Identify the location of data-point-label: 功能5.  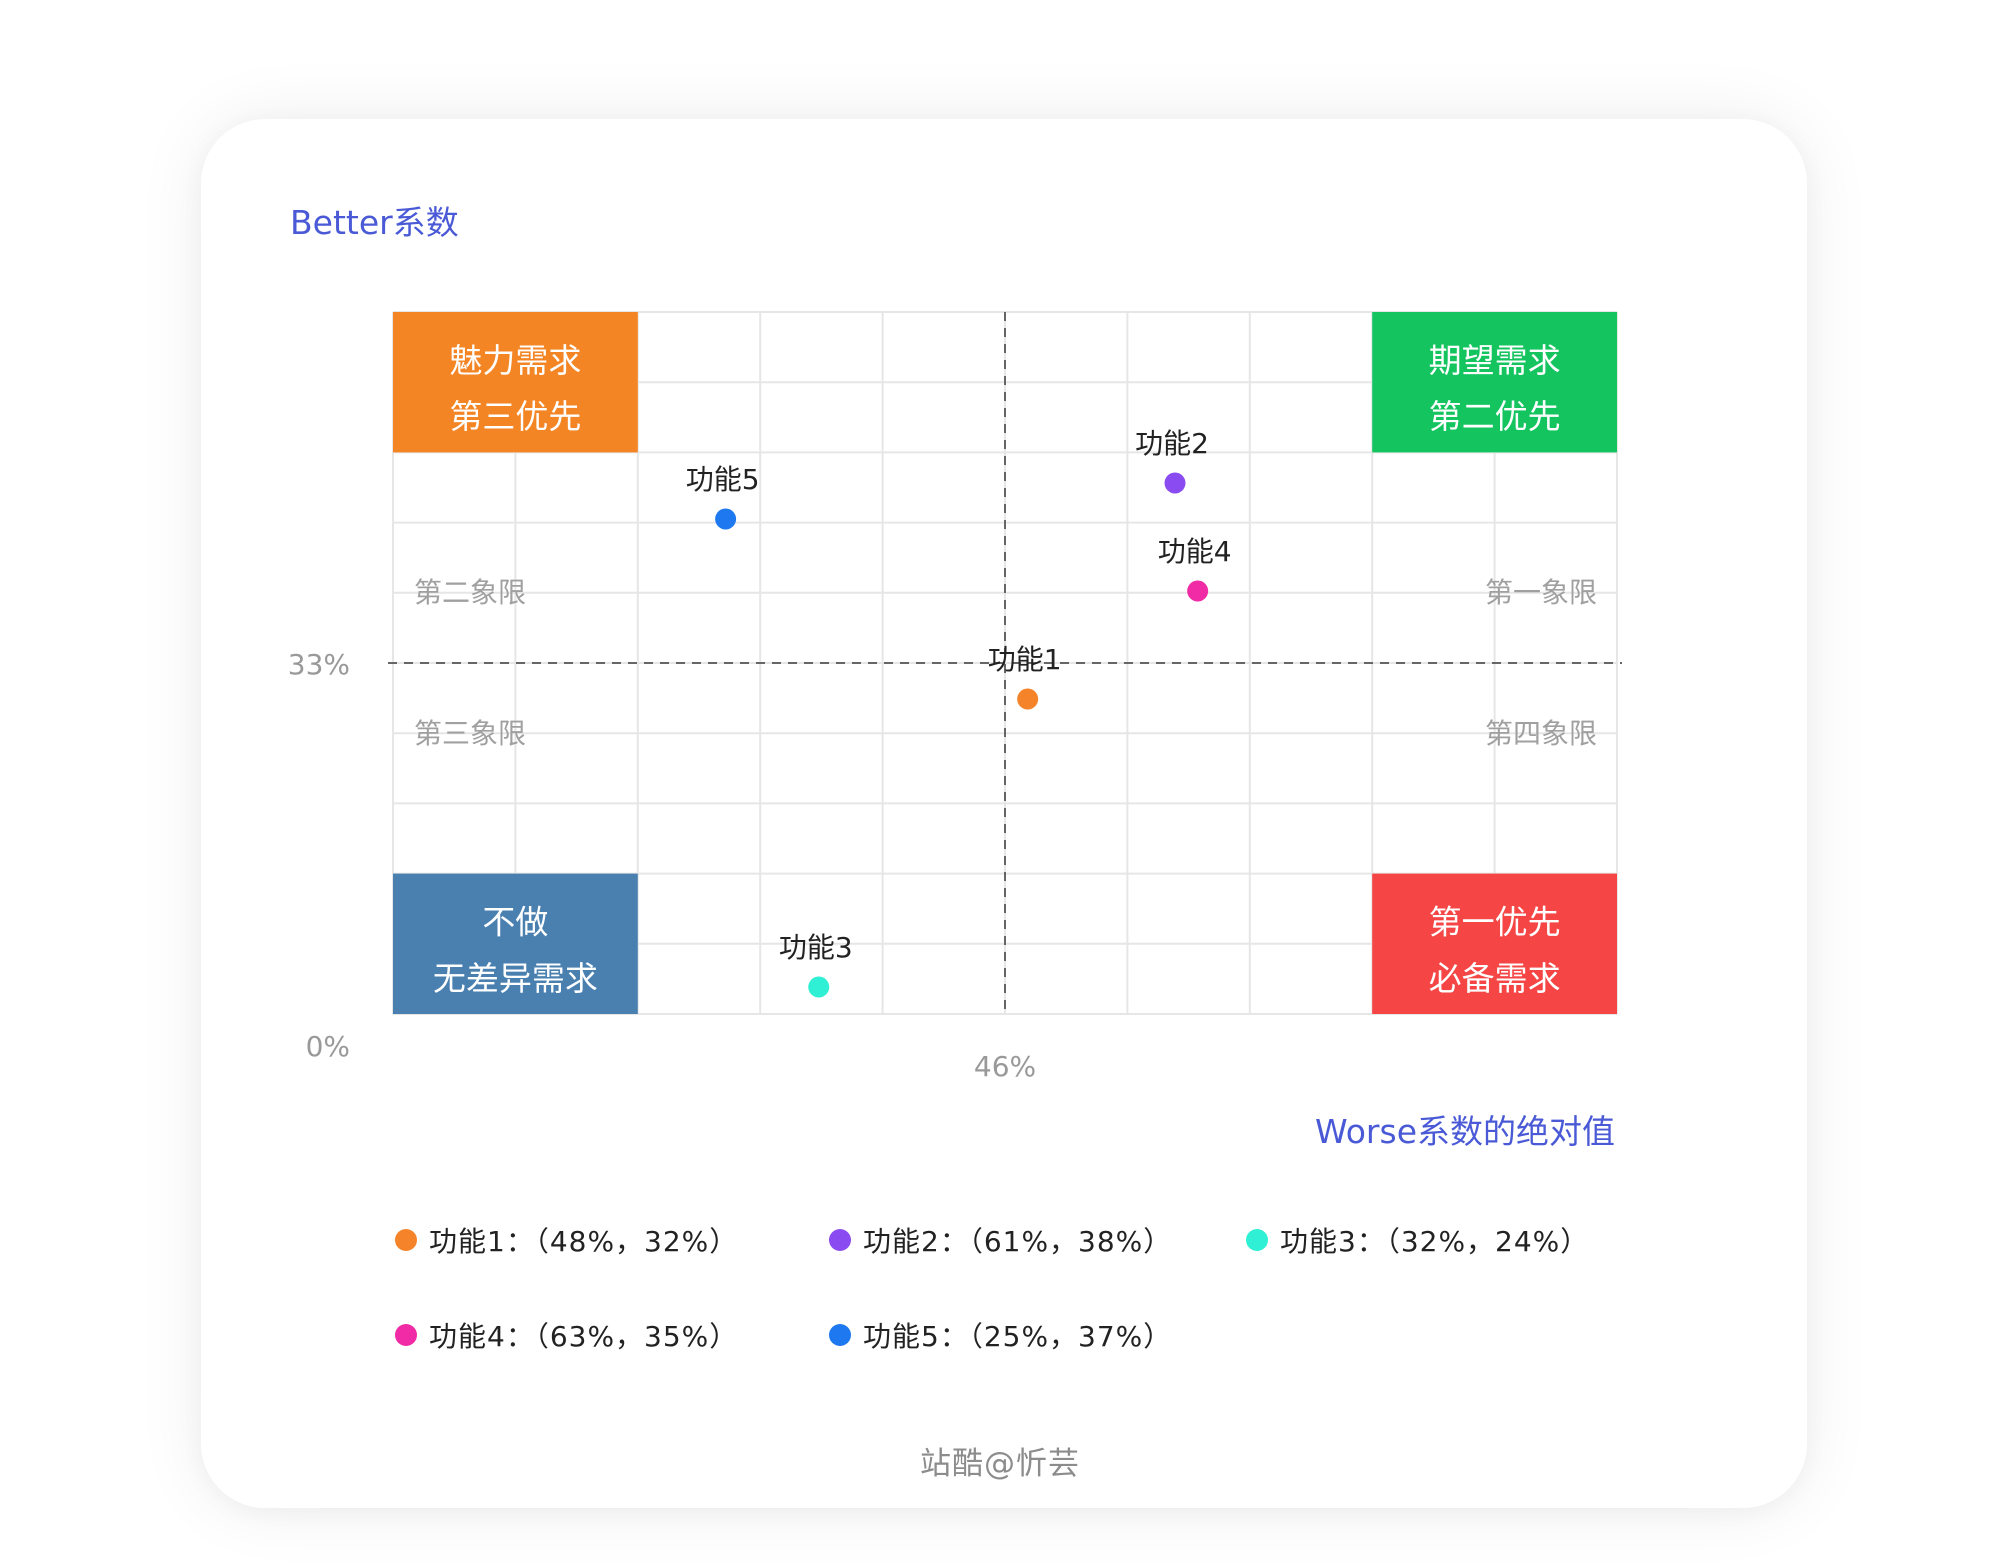
(723, 479).